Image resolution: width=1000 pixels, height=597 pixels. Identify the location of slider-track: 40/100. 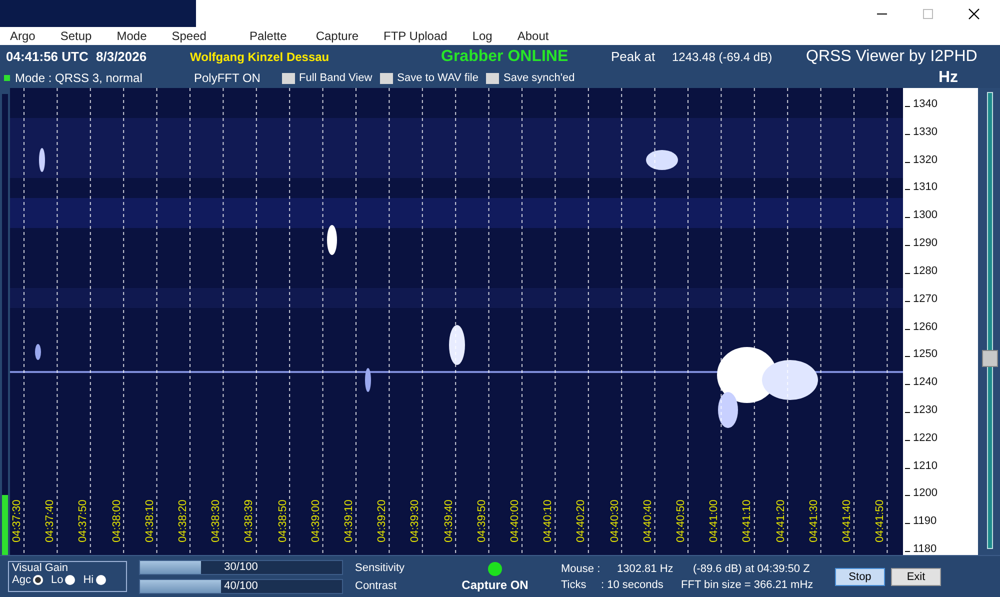
(241, 586).